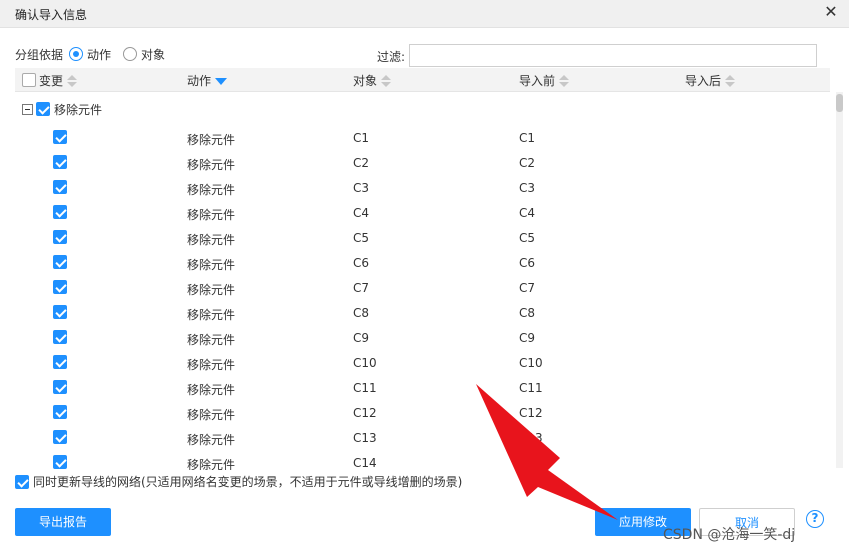 The width and height of the screenshot is (849, 554). What do you see at coordinates (51, 15) in the screenshot?
I see `dialog-title: 确认导入信息` at bounding box center [51, 15].